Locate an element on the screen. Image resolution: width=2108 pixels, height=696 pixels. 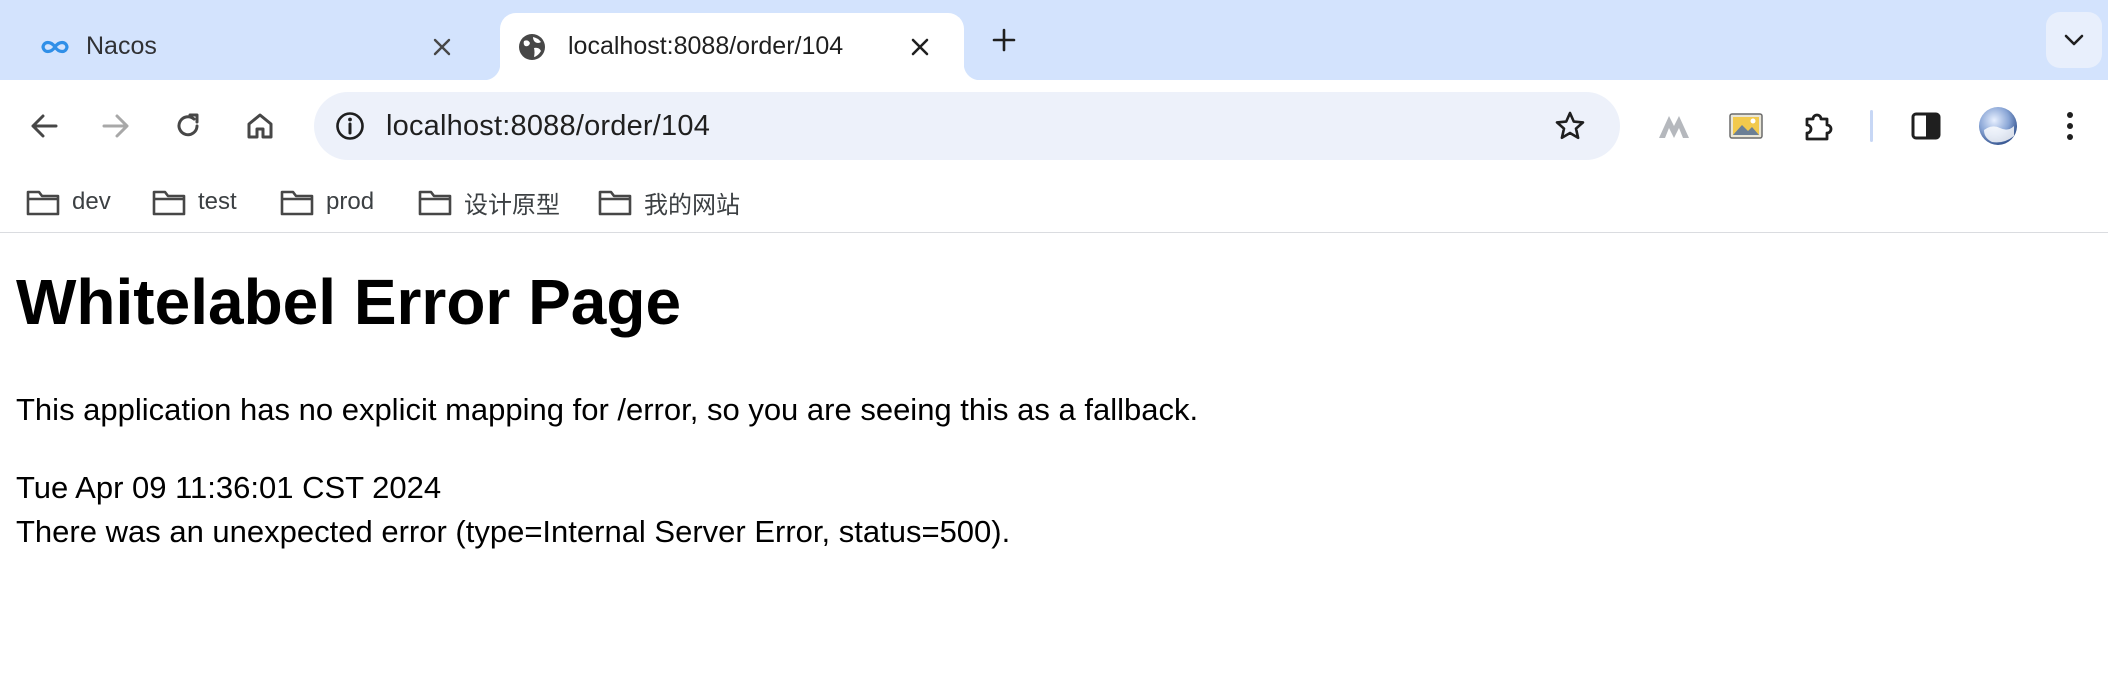
reload-icon is located at coordinates (188, 125).